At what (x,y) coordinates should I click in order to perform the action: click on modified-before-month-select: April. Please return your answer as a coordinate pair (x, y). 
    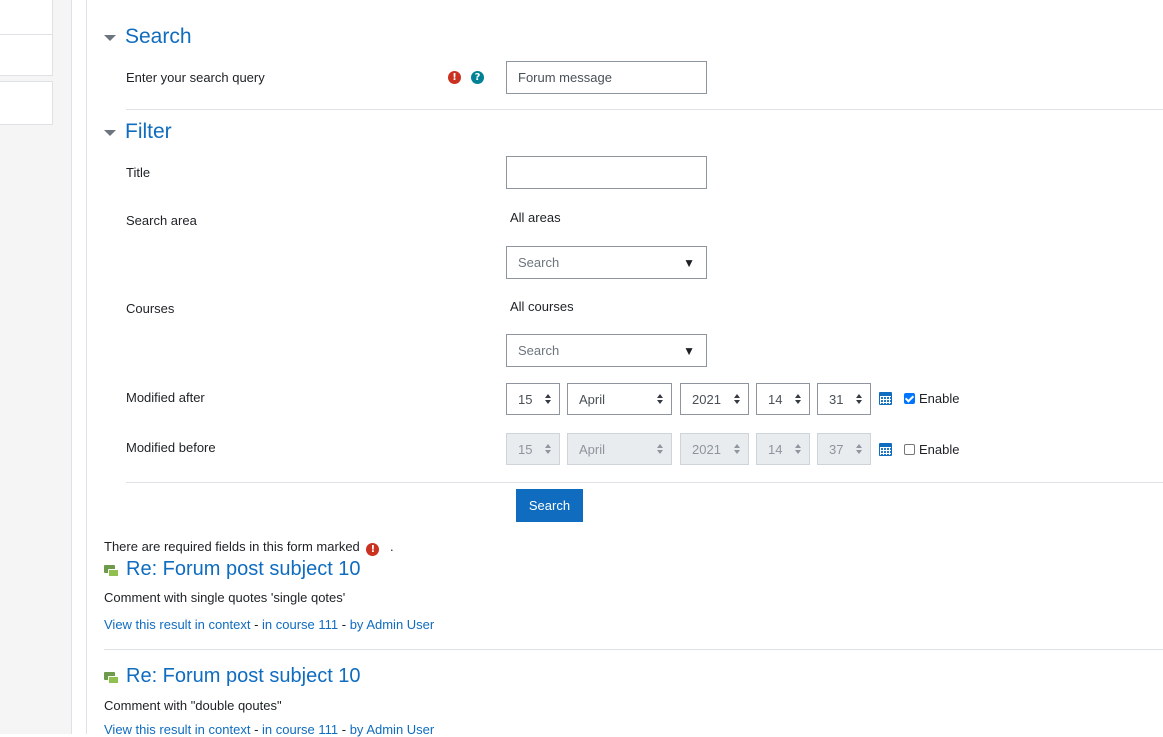
    Looking at the image, I should click on (619, 449).